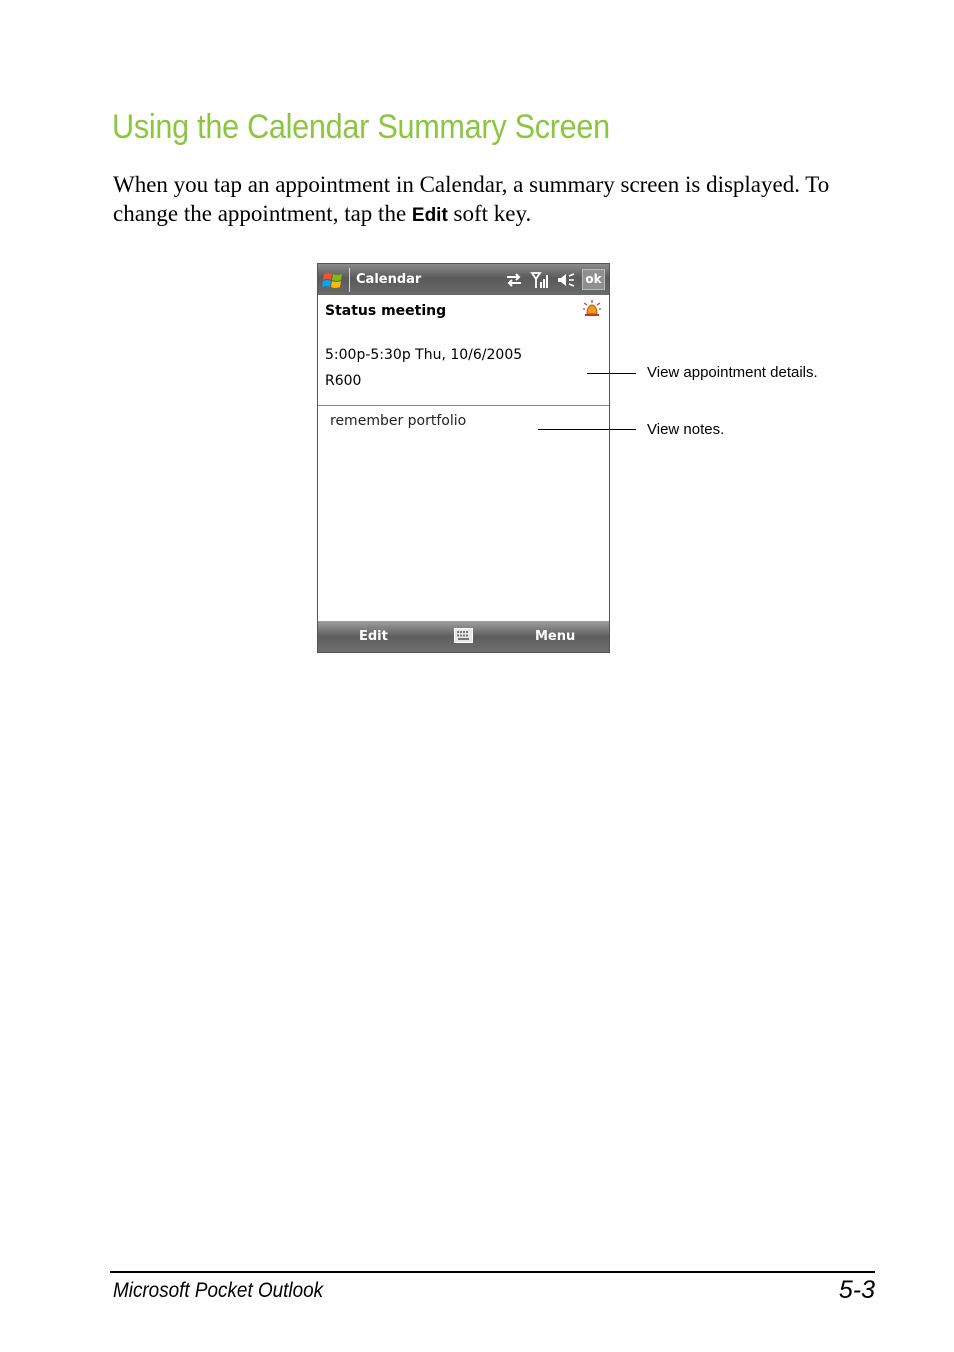  I want to click on softkey-bar: Edit Menu, so click(463, 636).